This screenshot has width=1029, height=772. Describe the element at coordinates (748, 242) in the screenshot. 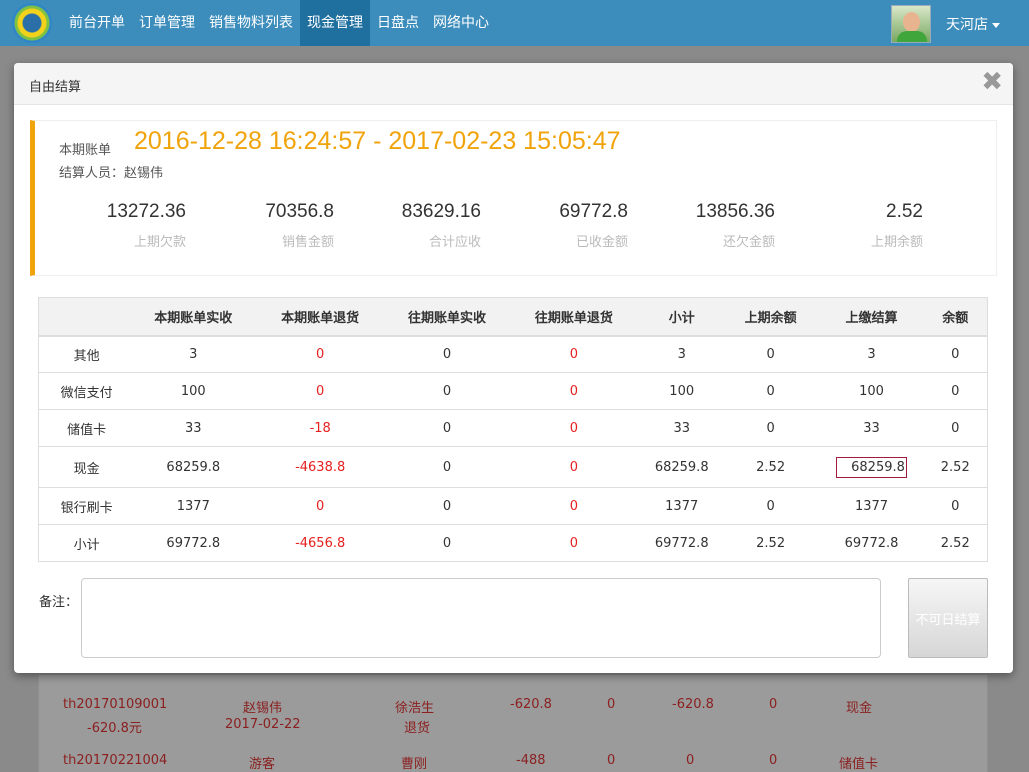

I see `stat-label: 还欠金额` at that location.